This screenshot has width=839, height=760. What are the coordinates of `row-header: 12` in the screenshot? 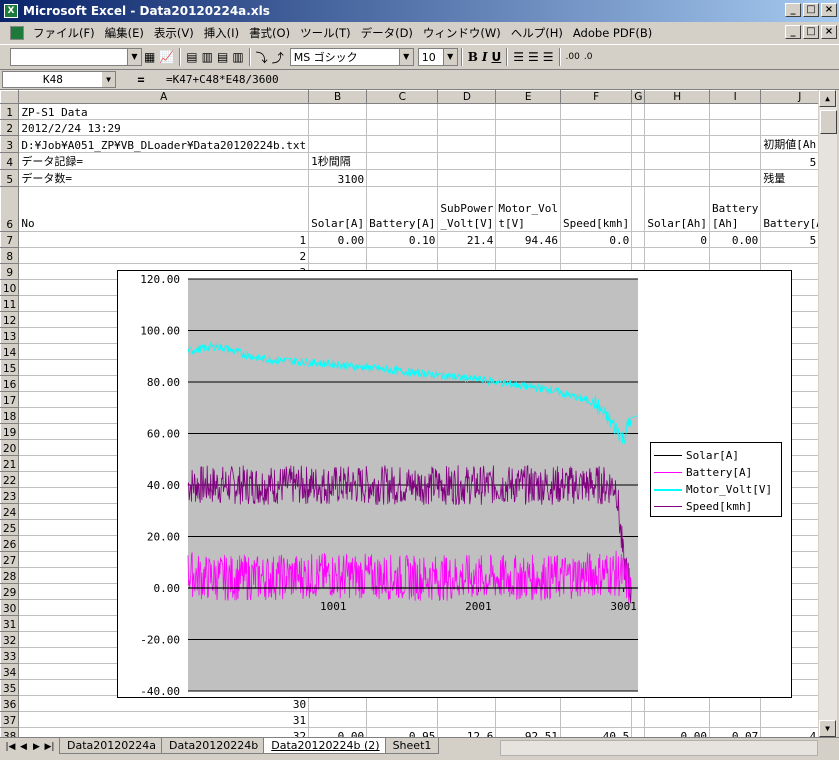 It's located at (10, 319).